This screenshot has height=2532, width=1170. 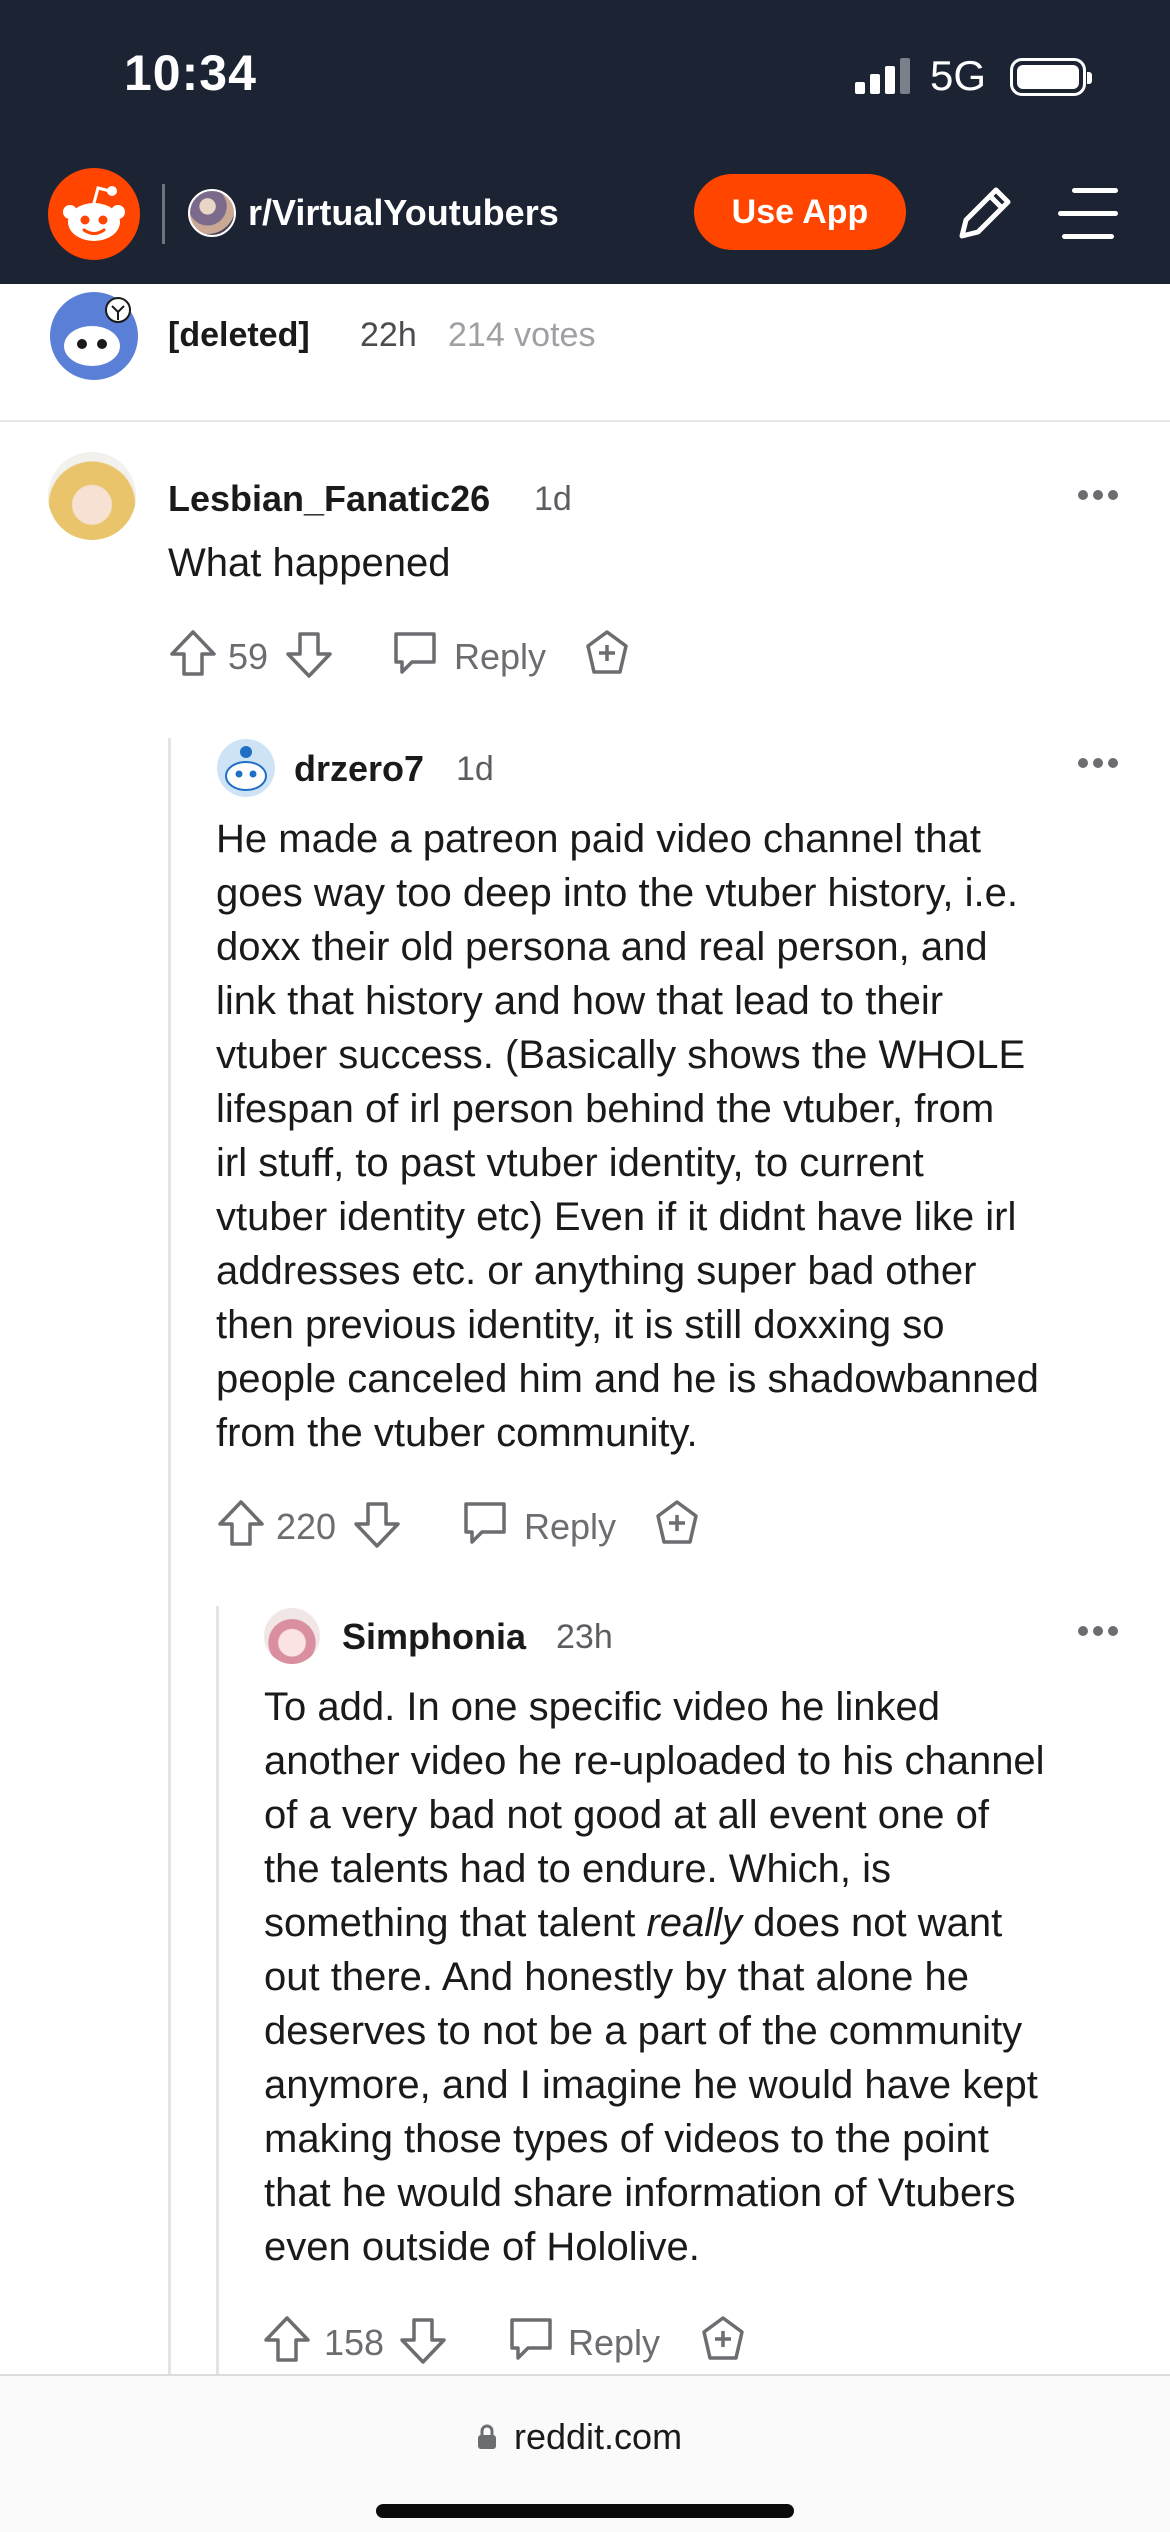 I want to click on battery-icon, so click(x=1051, y=77).